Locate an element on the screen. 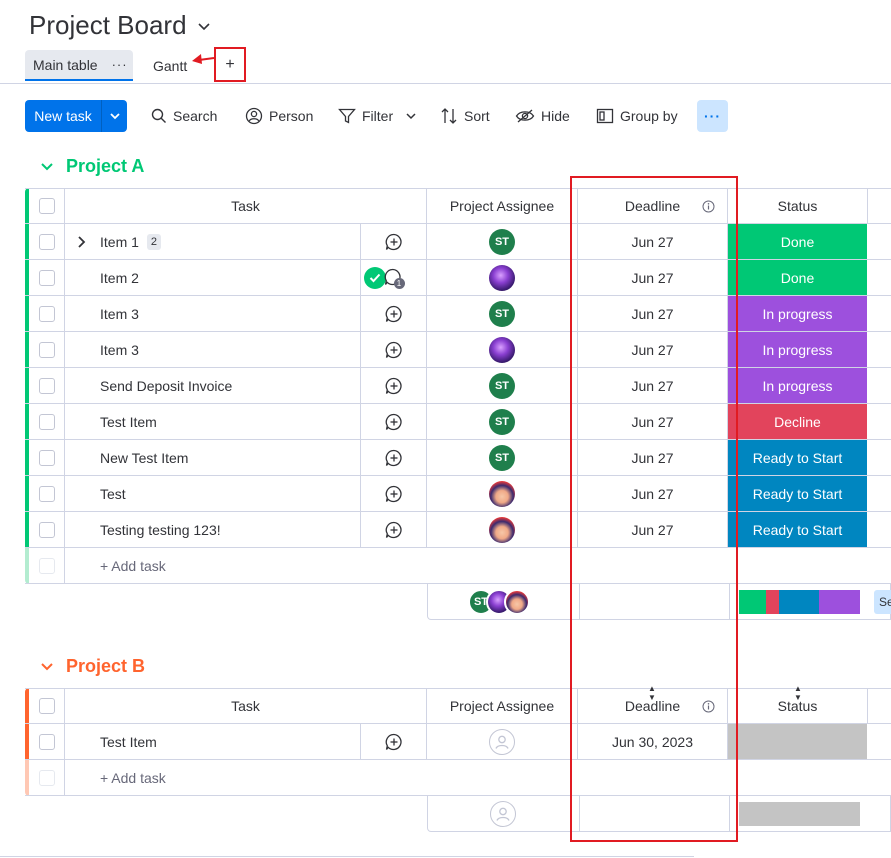  board-title: Project Board is located at coordinates (120, 25).